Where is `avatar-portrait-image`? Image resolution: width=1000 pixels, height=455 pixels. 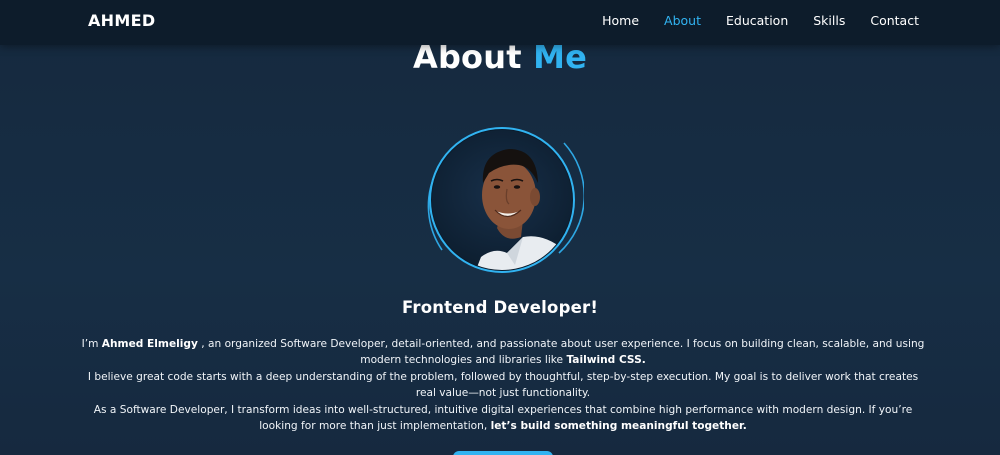
avatar-portrait-image is located at coordinates (505, 200).